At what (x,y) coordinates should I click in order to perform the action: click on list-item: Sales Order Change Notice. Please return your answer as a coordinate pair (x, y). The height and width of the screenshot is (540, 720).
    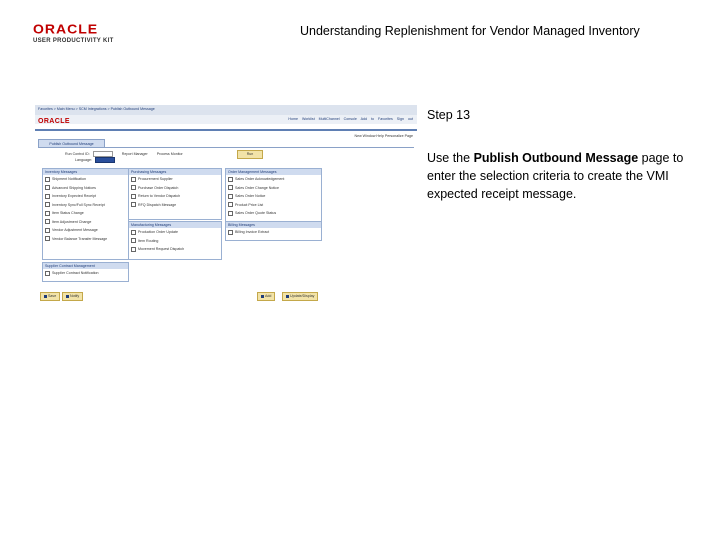
    Looking at the image, I should click on (273, 188).